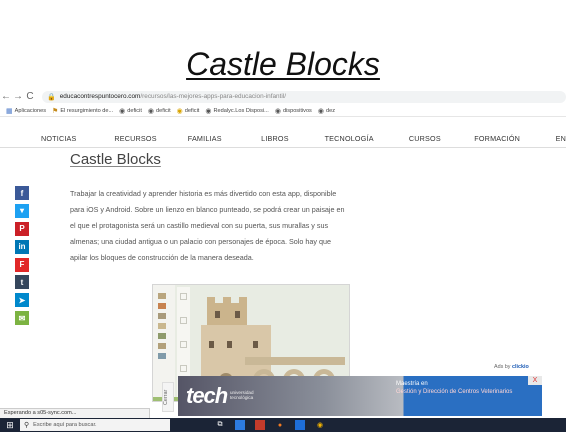 This screenshot has width=566, height=432. What do you see at coordinates (412, 384) in the screenshot?
I see `ad-headline: Maestría en` at bounding box center [412, 384].